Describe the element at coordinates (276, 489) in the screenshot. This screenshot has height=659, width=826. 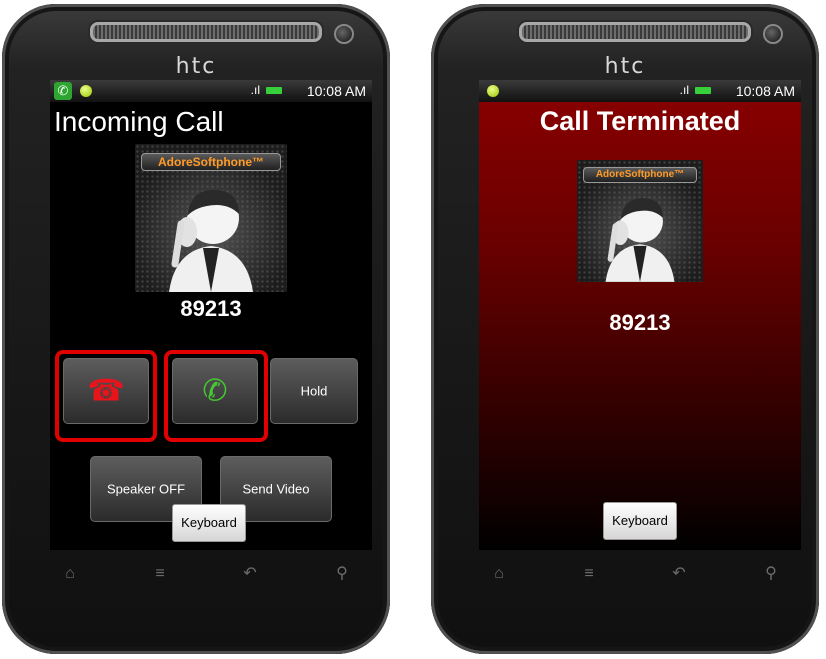
I see `send-video-label: Send Video` at that location.